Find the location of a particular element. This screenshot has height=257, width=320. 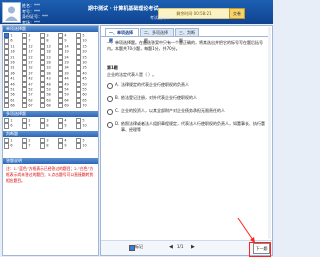

question-nav-label: 53 is located at coordinates (48, 89).